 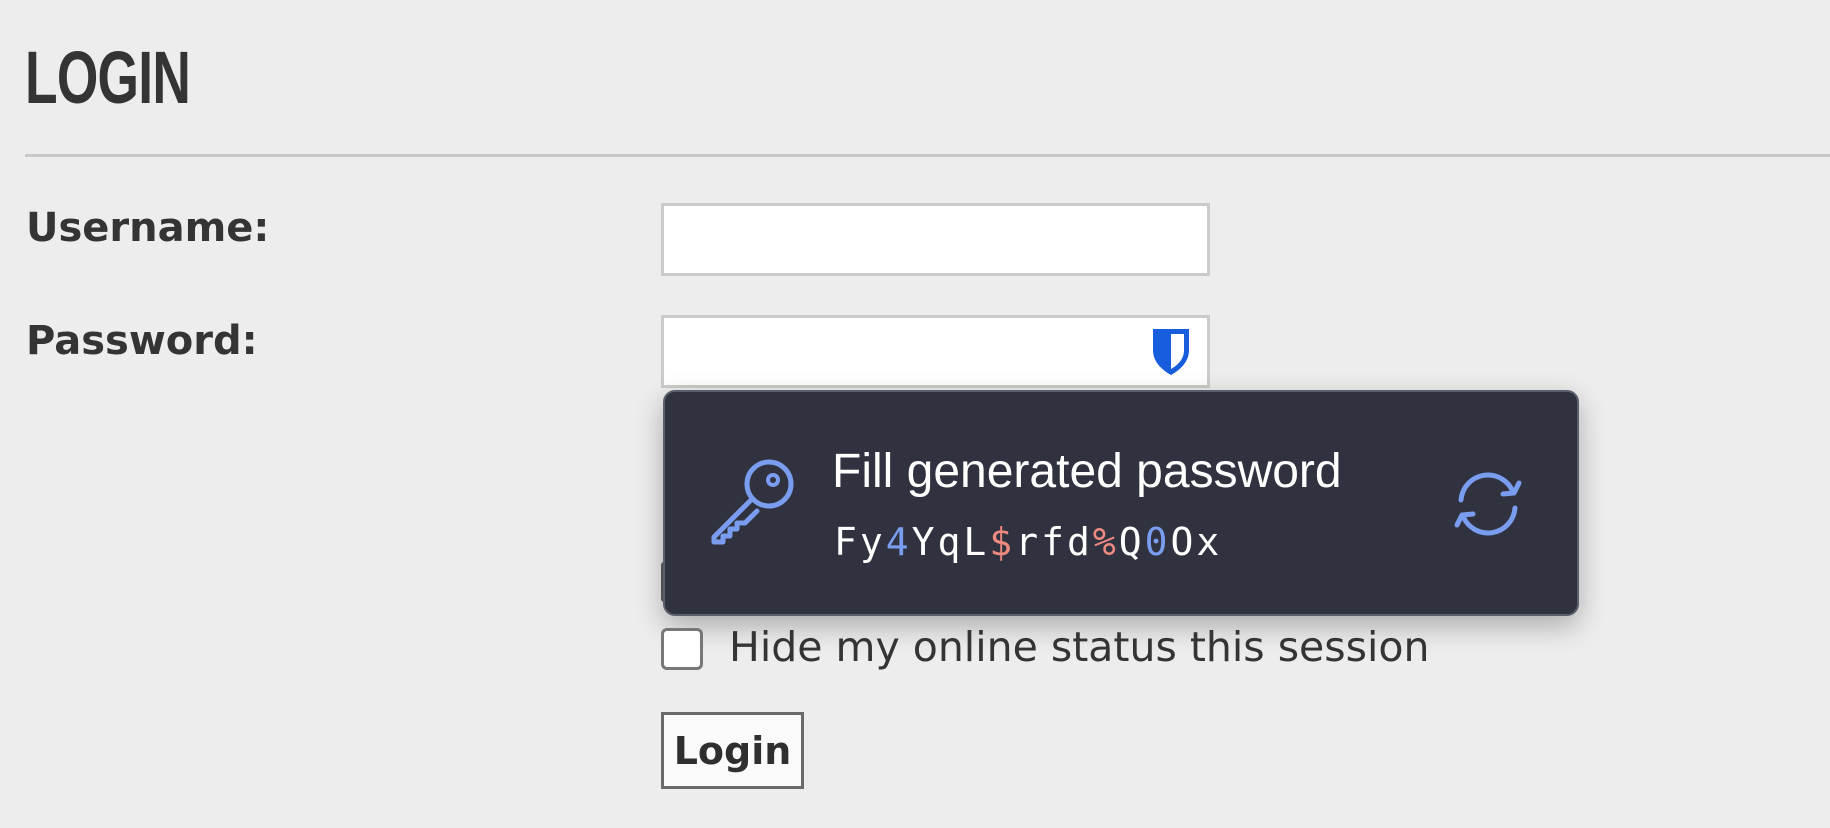 What do you see at coordinates (1157, 542) in the screenshot?
I see `password-segment-number: 0` at bounding box center [1157, 542].